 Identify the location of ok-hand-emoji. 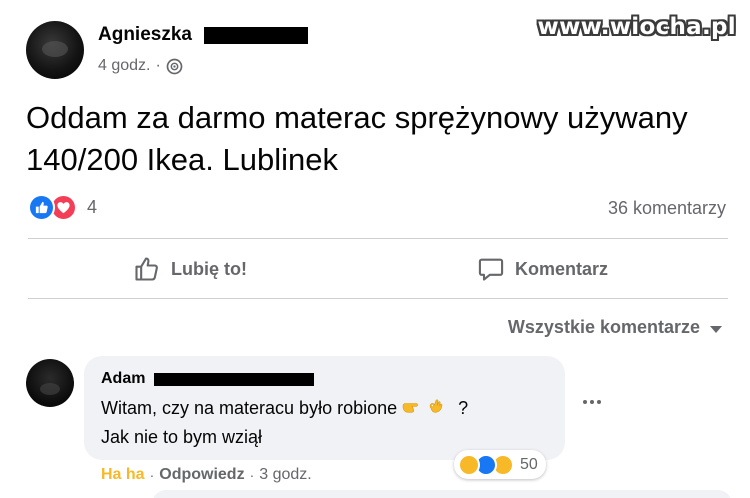
(436, 406).